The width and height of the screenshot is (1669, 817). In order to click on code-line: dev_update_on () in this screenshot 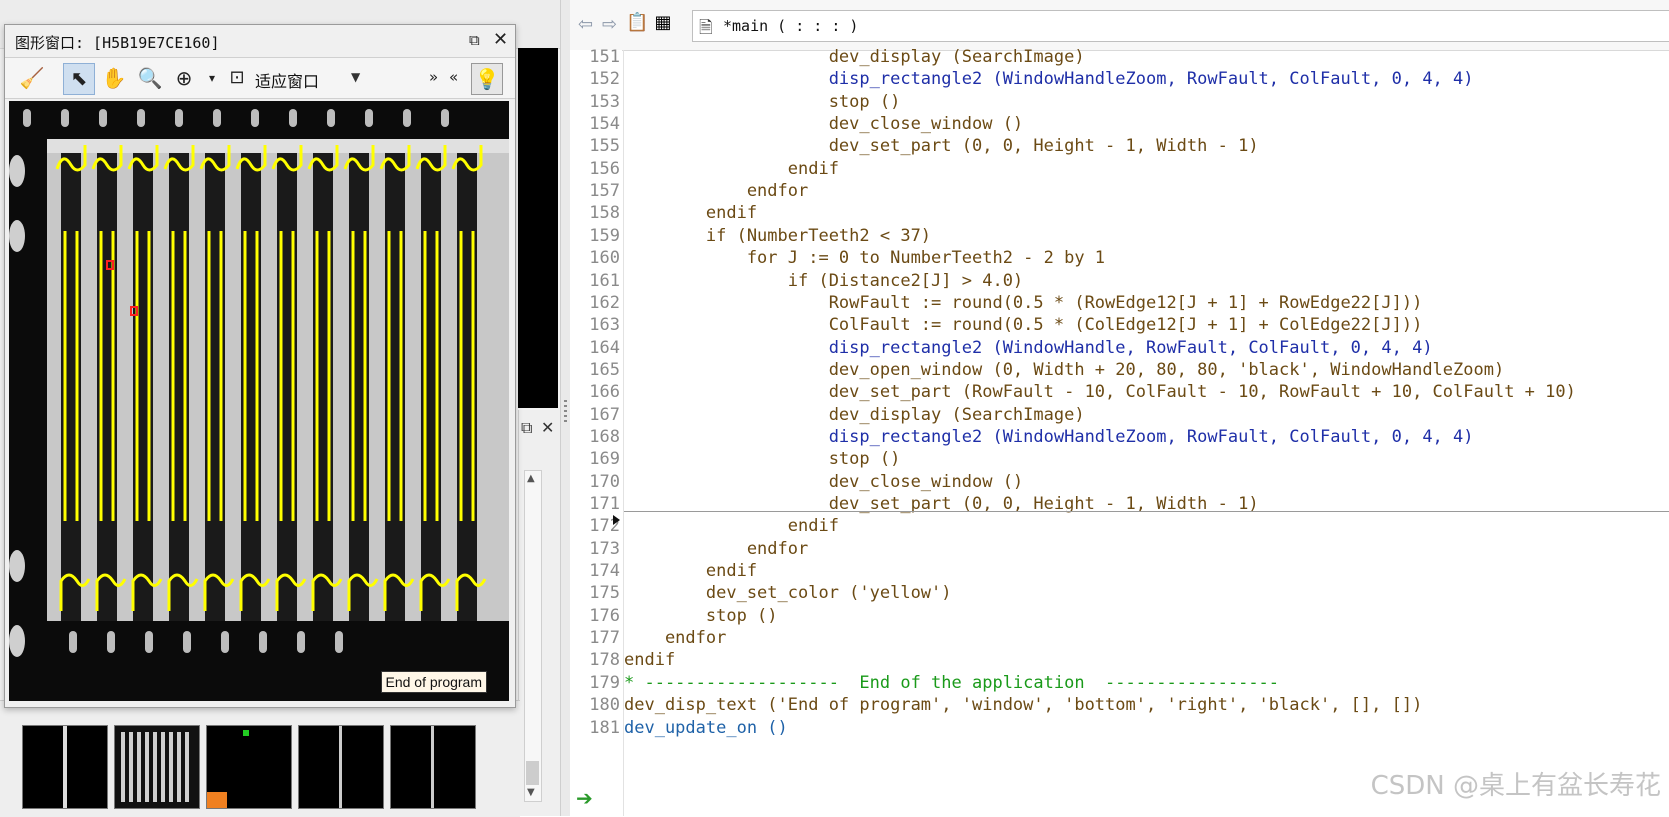, I will do `click(706, 728)`.